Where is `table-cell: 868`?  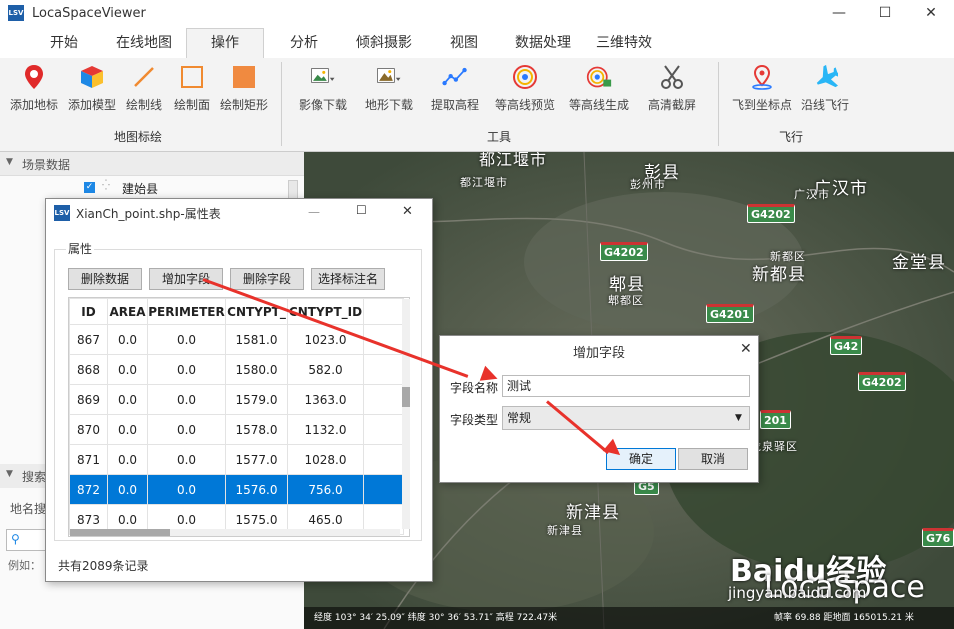 table-cell: 868 is located at coordinates (88, 369).